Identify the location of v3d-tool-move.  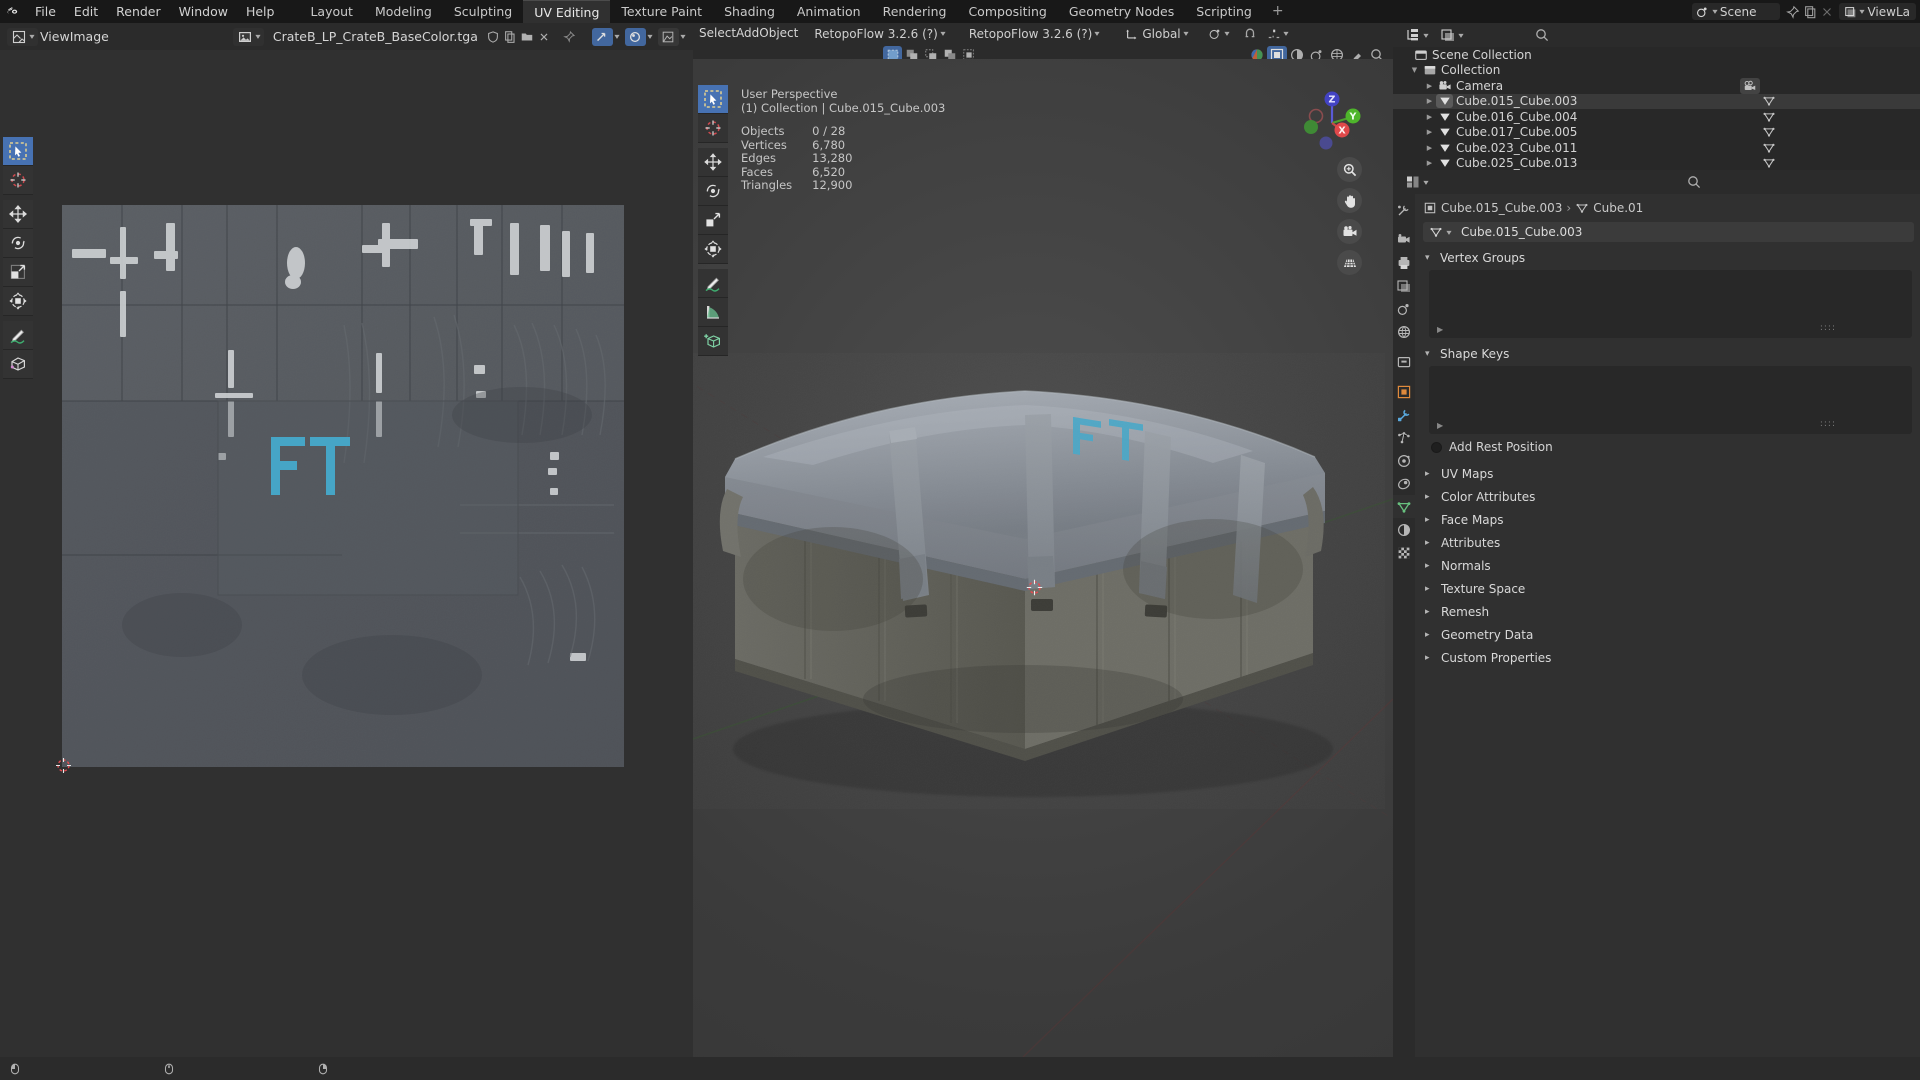
(713, 162).